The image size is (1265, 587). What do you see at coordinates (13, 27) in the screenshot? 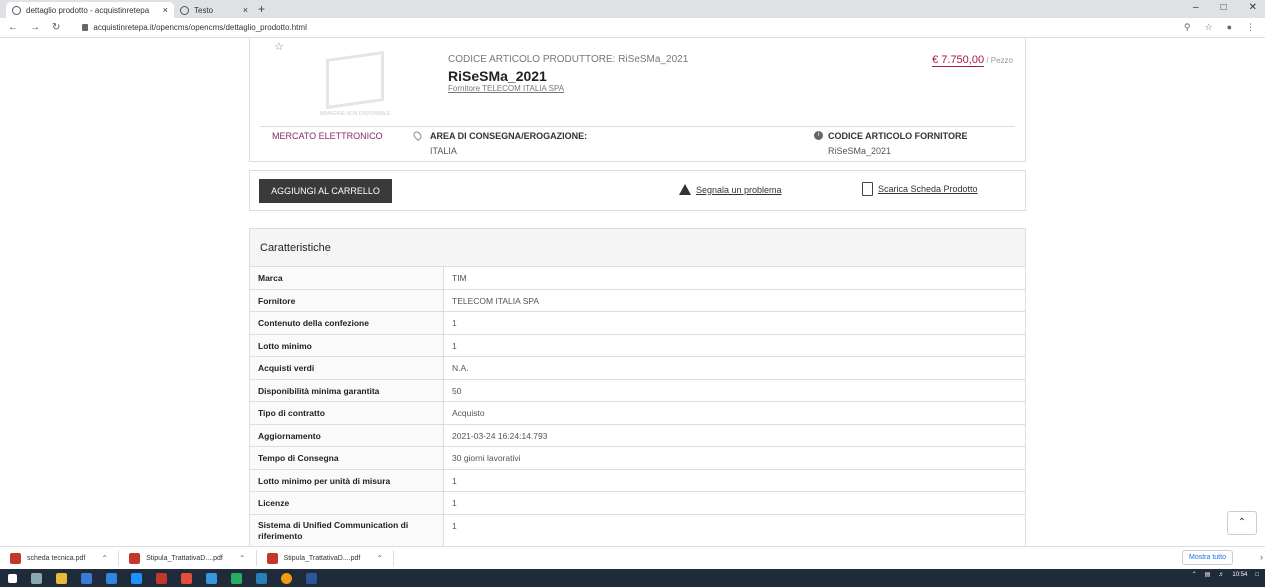
I see `back-icon: ←` at bounding box center [13, 27].